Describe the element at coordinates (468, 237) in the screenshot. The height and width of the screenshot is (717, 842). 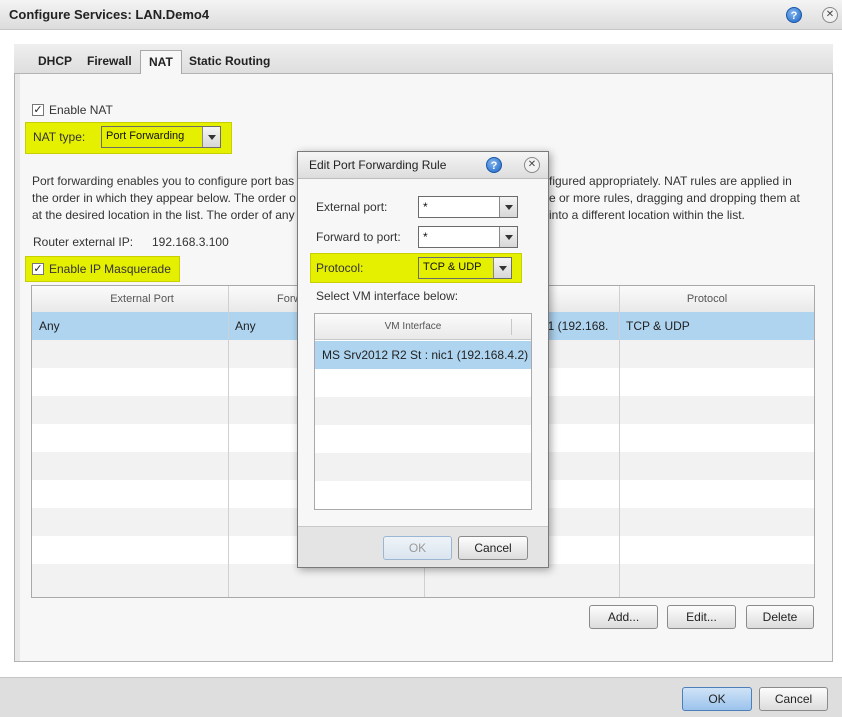
I see `forward-port-combo: *` at that location.